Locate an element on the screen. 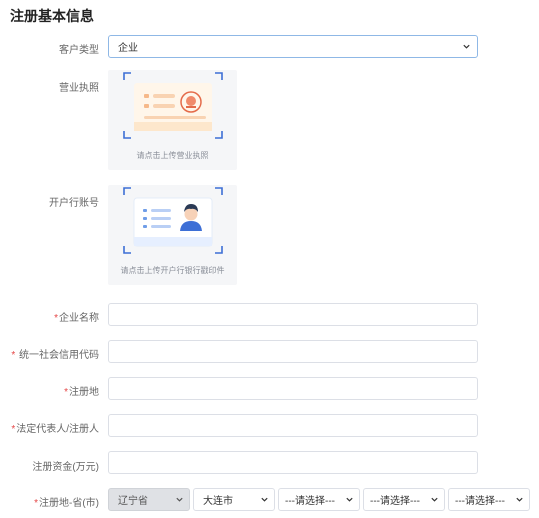 The height and width of the screenshot is (518, 539). legal-rep-label: *法定代表人/注册人 is located at coordinates (49, 427).